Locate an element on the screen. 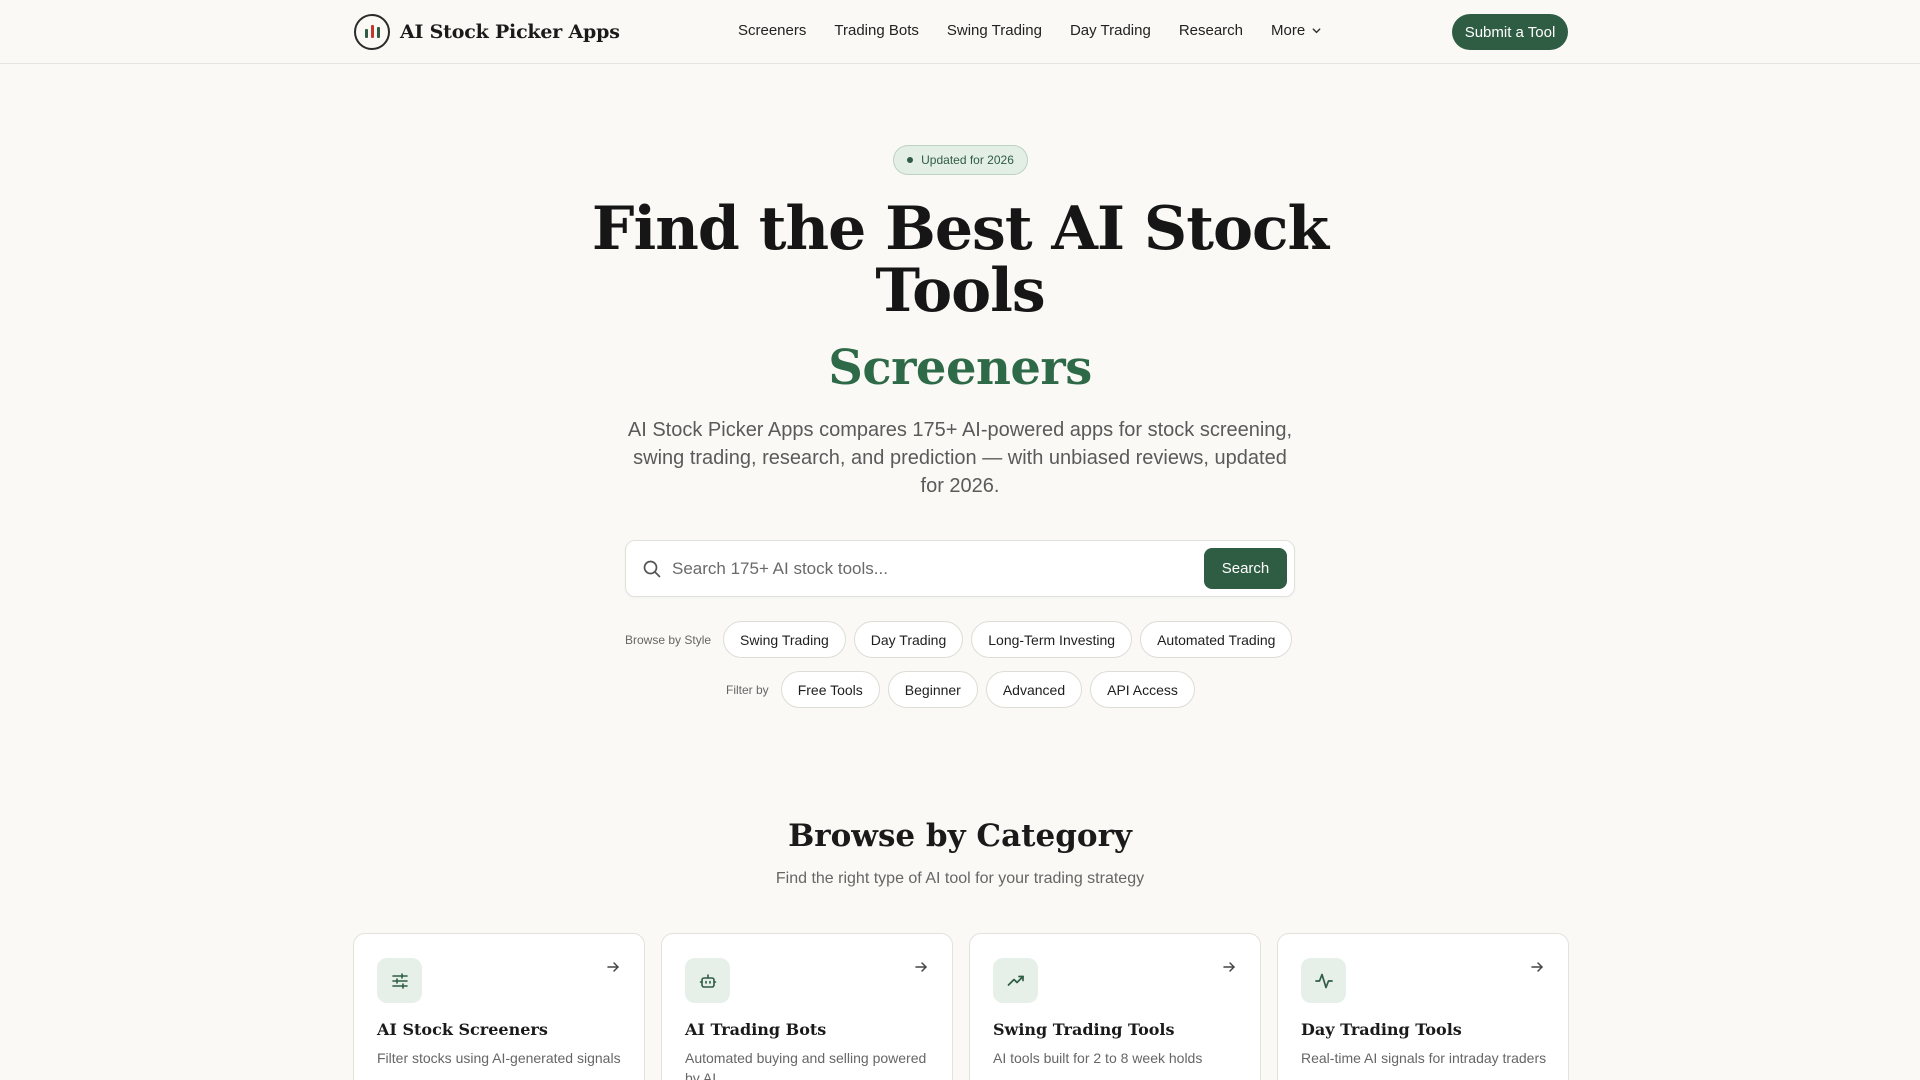  chip-day-trading: Day Trading is located at coordinates (908, 639).